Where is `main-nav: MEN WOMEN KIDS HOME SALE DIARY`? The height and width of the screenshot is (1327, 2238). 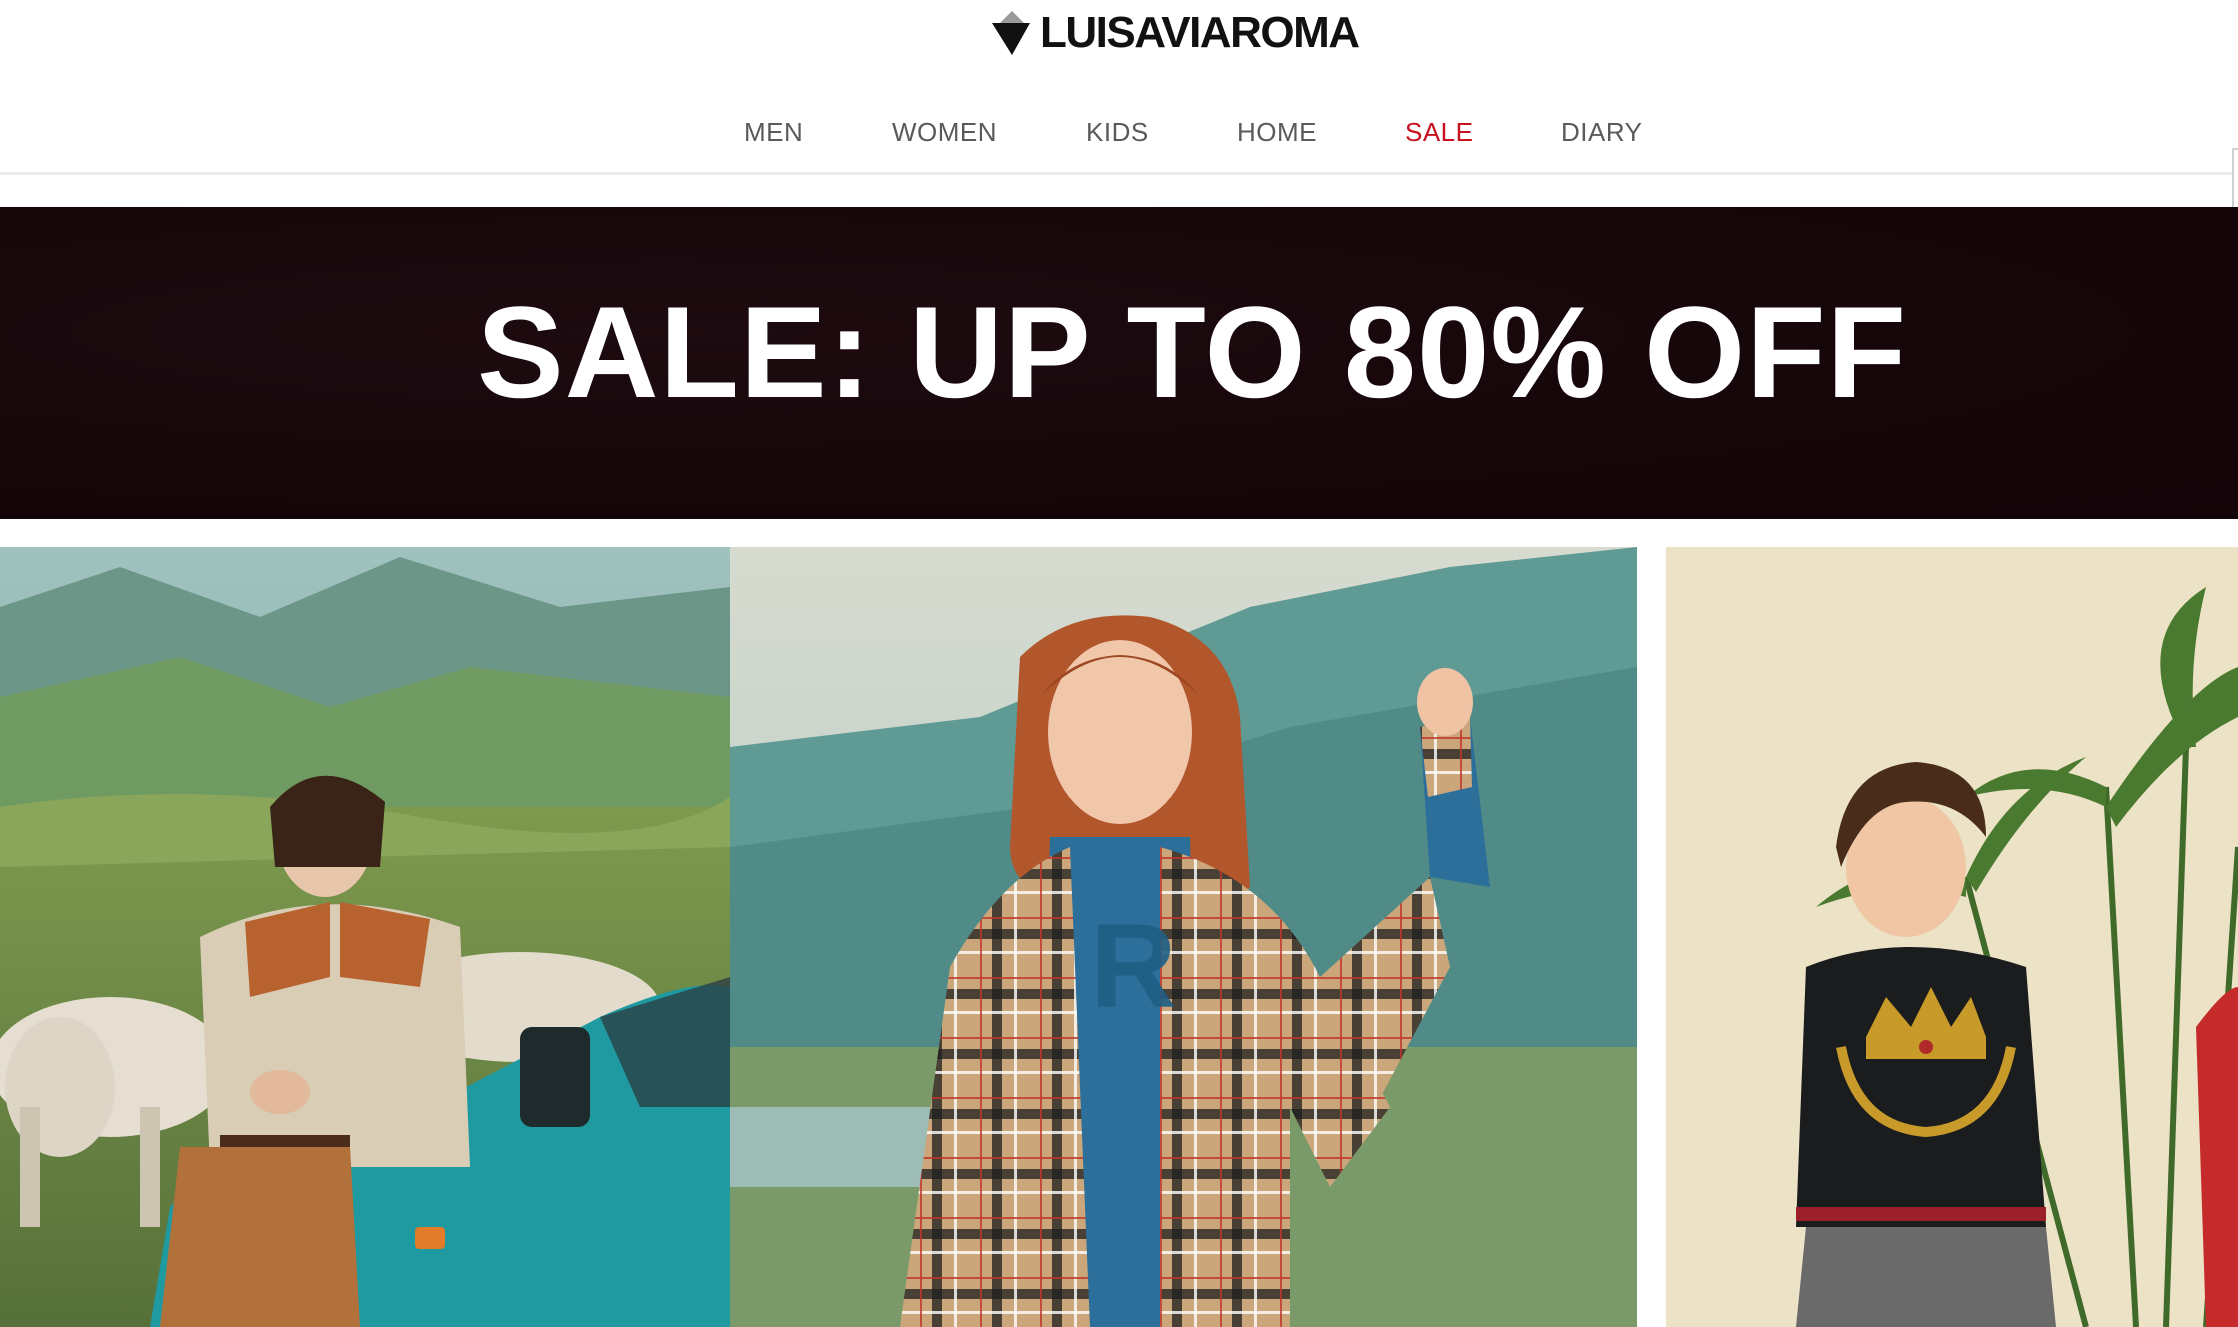 main-nav: MEN WOMEN KIDS HOME SALE DIARY is located at coordinates (1119, 132).